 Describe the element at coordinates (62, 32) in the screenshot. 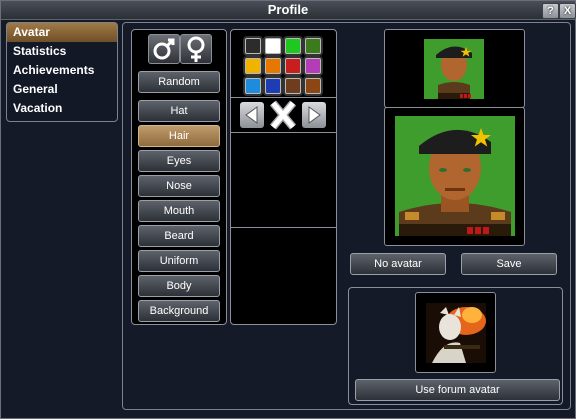

I see `nav-item-avatar: Avatar` at that location.